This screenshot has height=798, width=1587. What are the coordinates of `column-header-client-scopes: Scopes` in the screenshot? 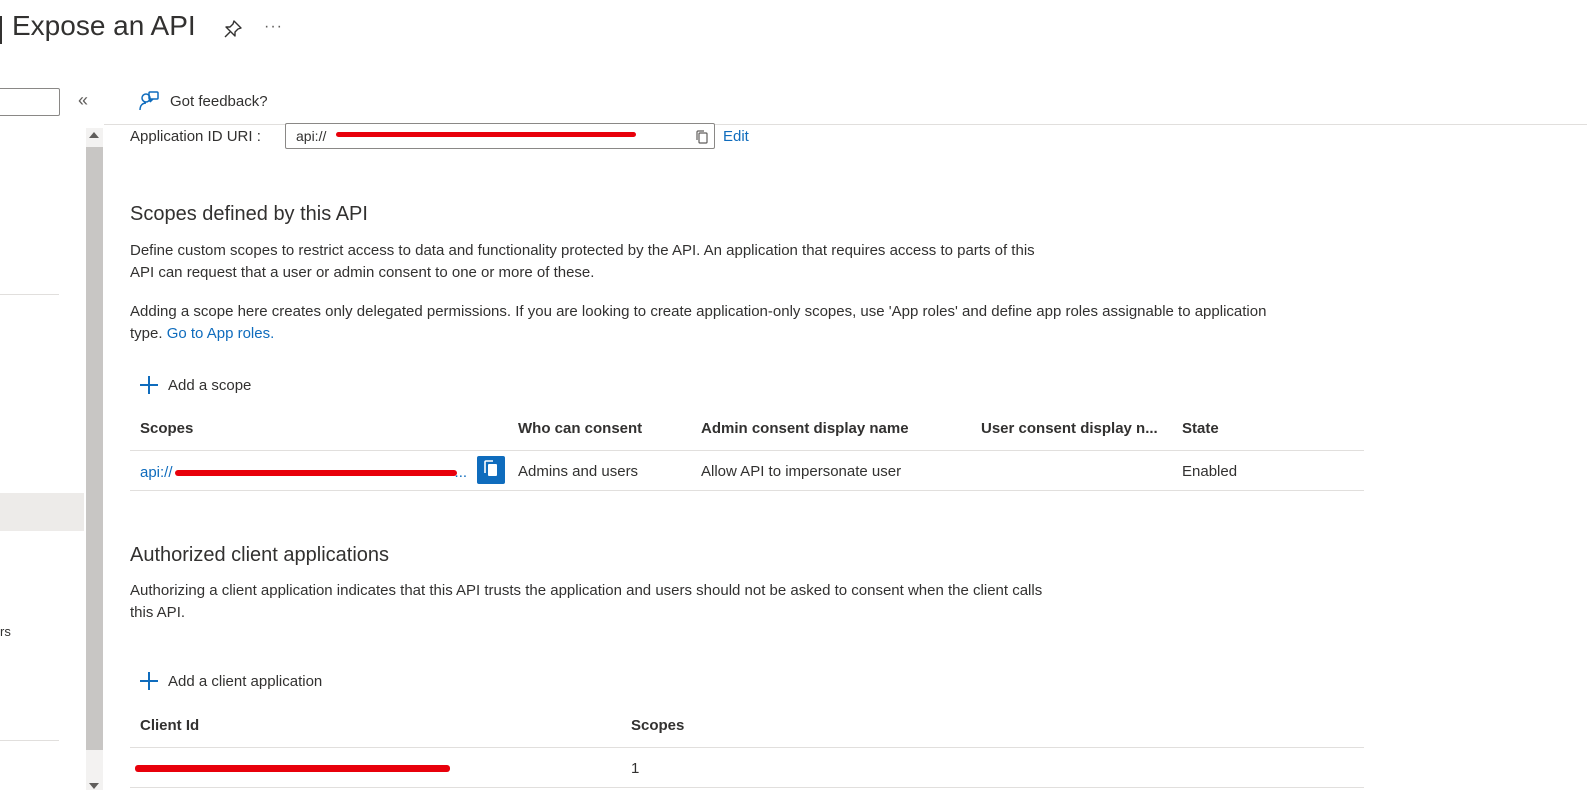 It's located at (658, 725).